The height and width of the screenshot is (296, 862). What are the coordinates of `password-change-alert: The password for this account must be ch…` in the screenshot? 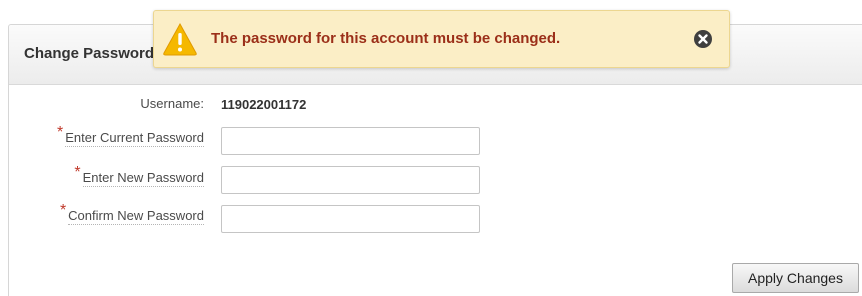 It's located at (441, 39).